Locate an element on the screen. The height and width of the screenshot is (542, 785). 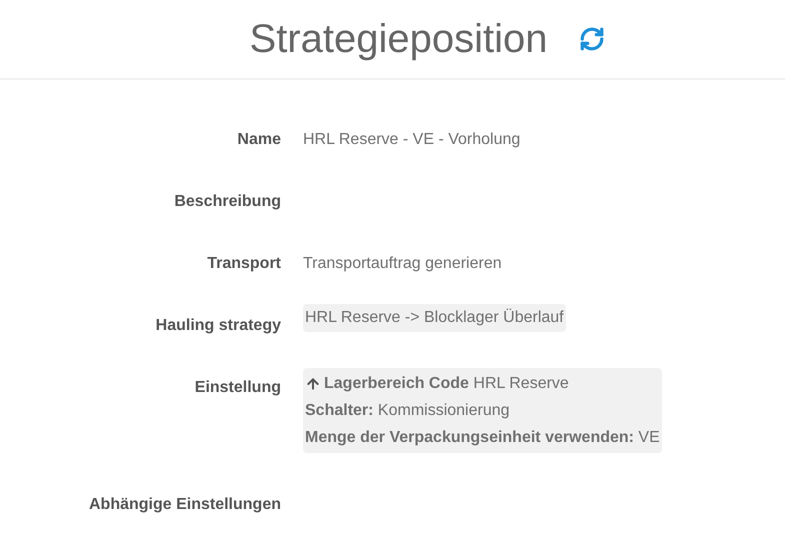
setting-line: Schalter: Kommissionierung is located at coordinates (407, 411).